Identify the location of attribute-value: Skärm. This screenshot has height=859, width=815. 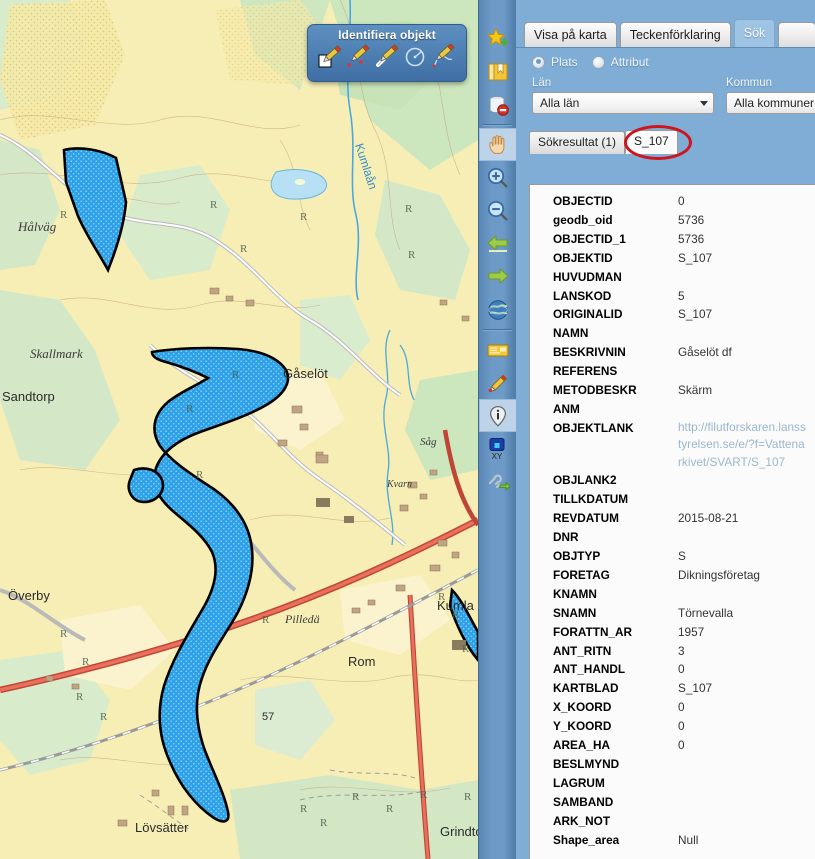
(695, 390).